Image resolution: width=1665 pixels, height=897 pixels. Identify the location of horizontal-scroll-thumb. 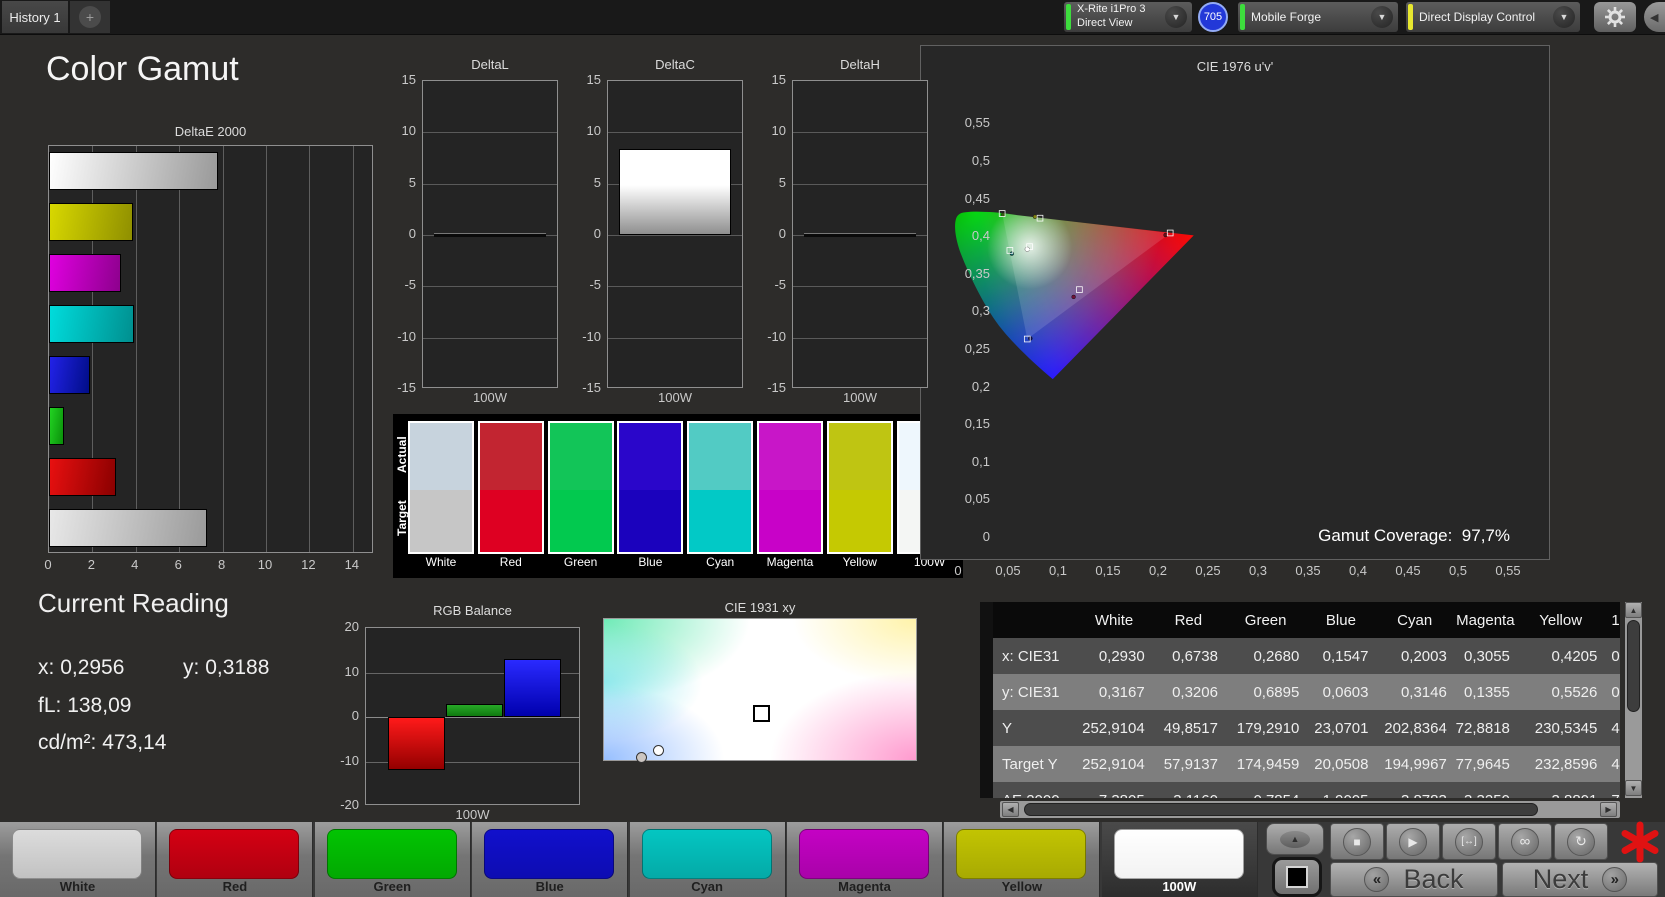
(1281, 809).